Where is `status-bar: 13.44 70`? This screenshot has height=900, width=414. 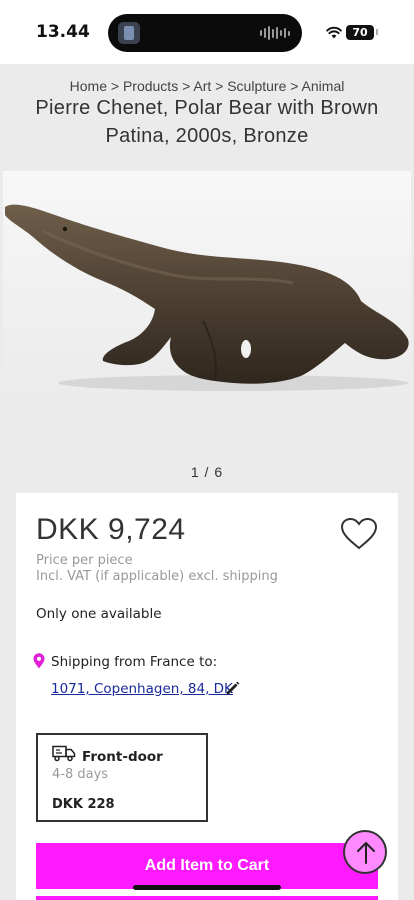 status-bar: 13.44 70 is located at coordinates (207, 32).